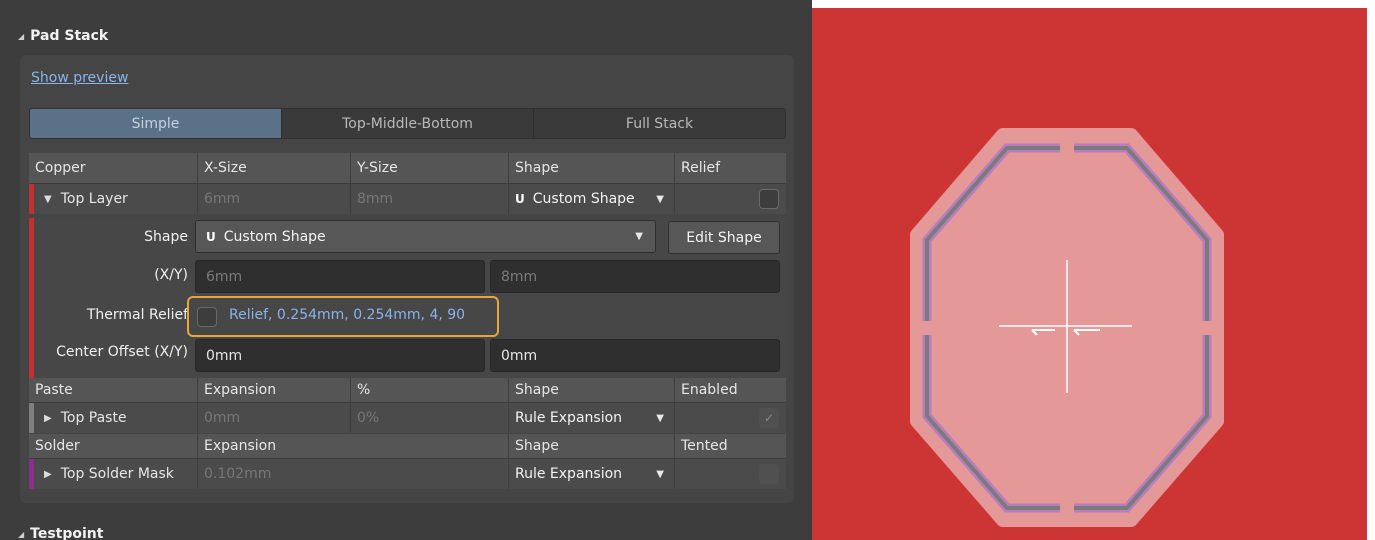 This screenshot has width=1375, height=540. What do you see at coordinates (207, 317) in the screenshot?
I see `thermal-relief-checkbox` at bounding box center [207, 317].